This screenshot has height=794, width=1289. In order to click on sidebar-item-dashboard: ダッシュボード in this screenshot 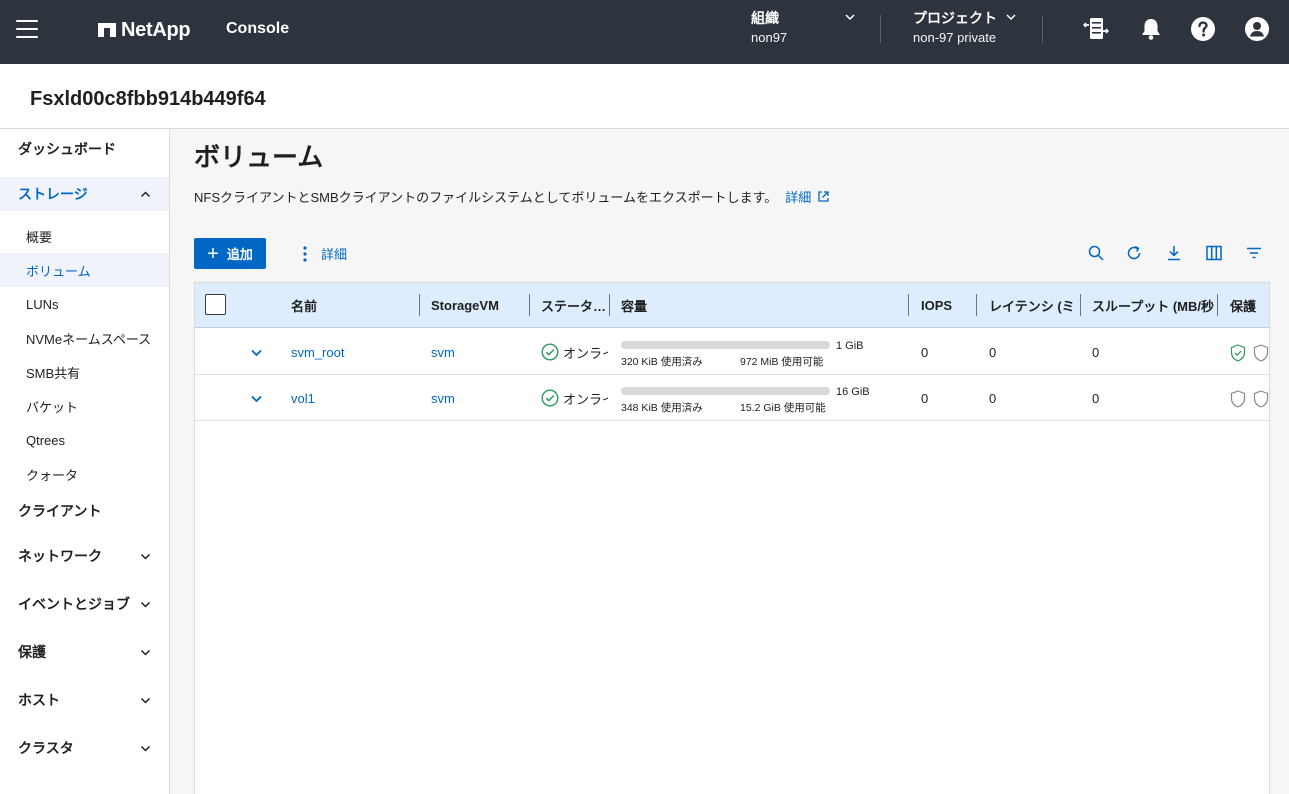, I will do `click(84, 149)`.